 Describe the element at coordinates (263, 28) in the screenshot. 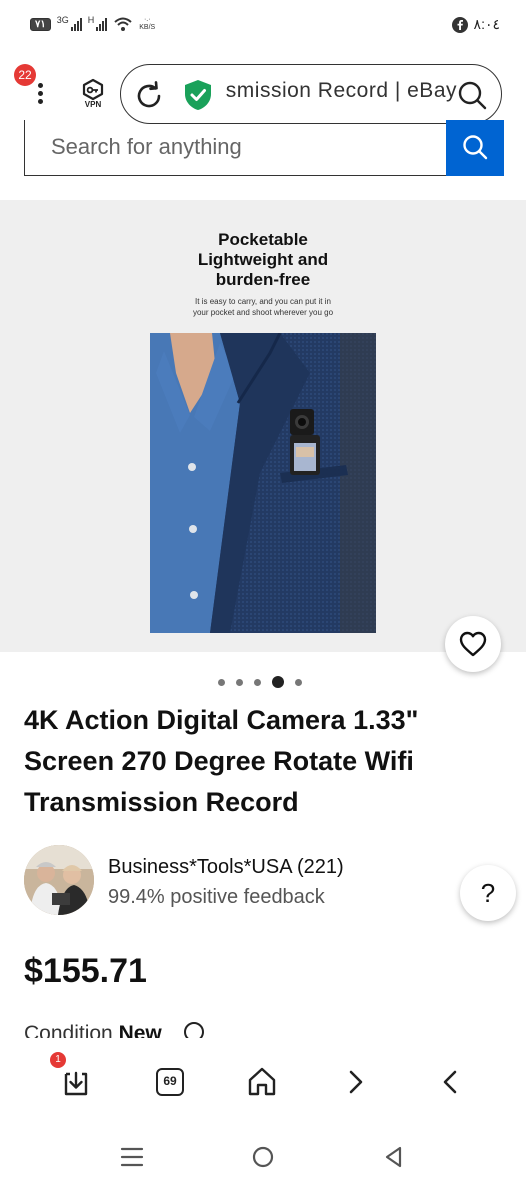

I see `status-bar: ٧١ 3G H ·.· KB/S ٨:٠٤` at that location.